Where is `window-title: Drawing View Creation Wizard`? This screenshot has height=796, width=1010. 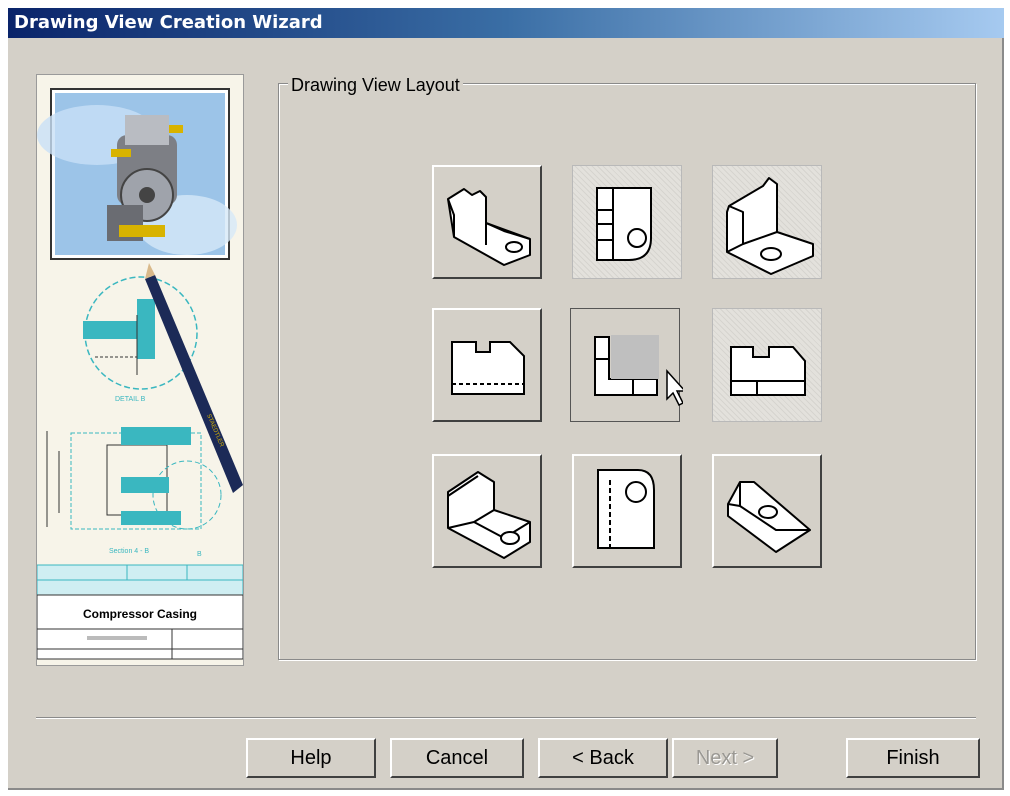
window-title: Drawing View Creation Wizard is located at coordinates (168, 22).